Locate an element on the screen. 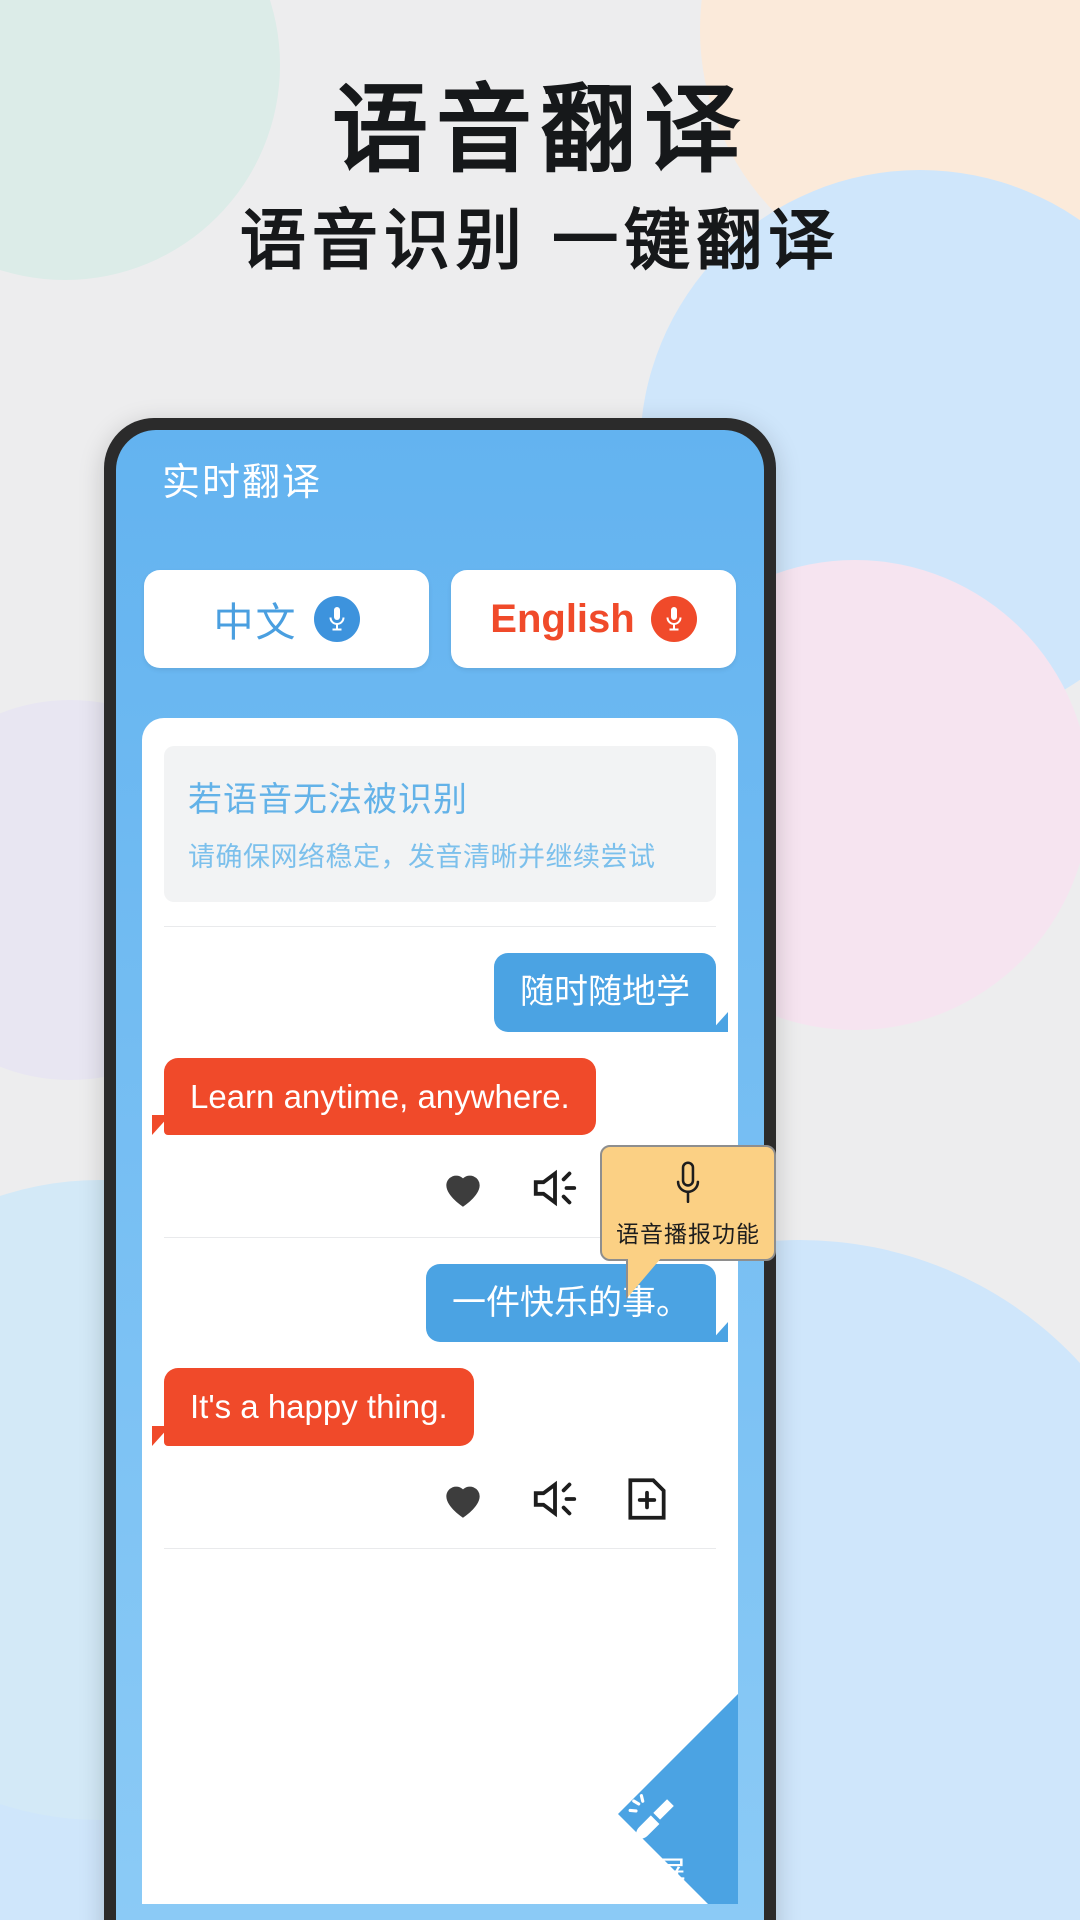  app-bar-title: 实时翻译 is located at coordinates (242, 482).